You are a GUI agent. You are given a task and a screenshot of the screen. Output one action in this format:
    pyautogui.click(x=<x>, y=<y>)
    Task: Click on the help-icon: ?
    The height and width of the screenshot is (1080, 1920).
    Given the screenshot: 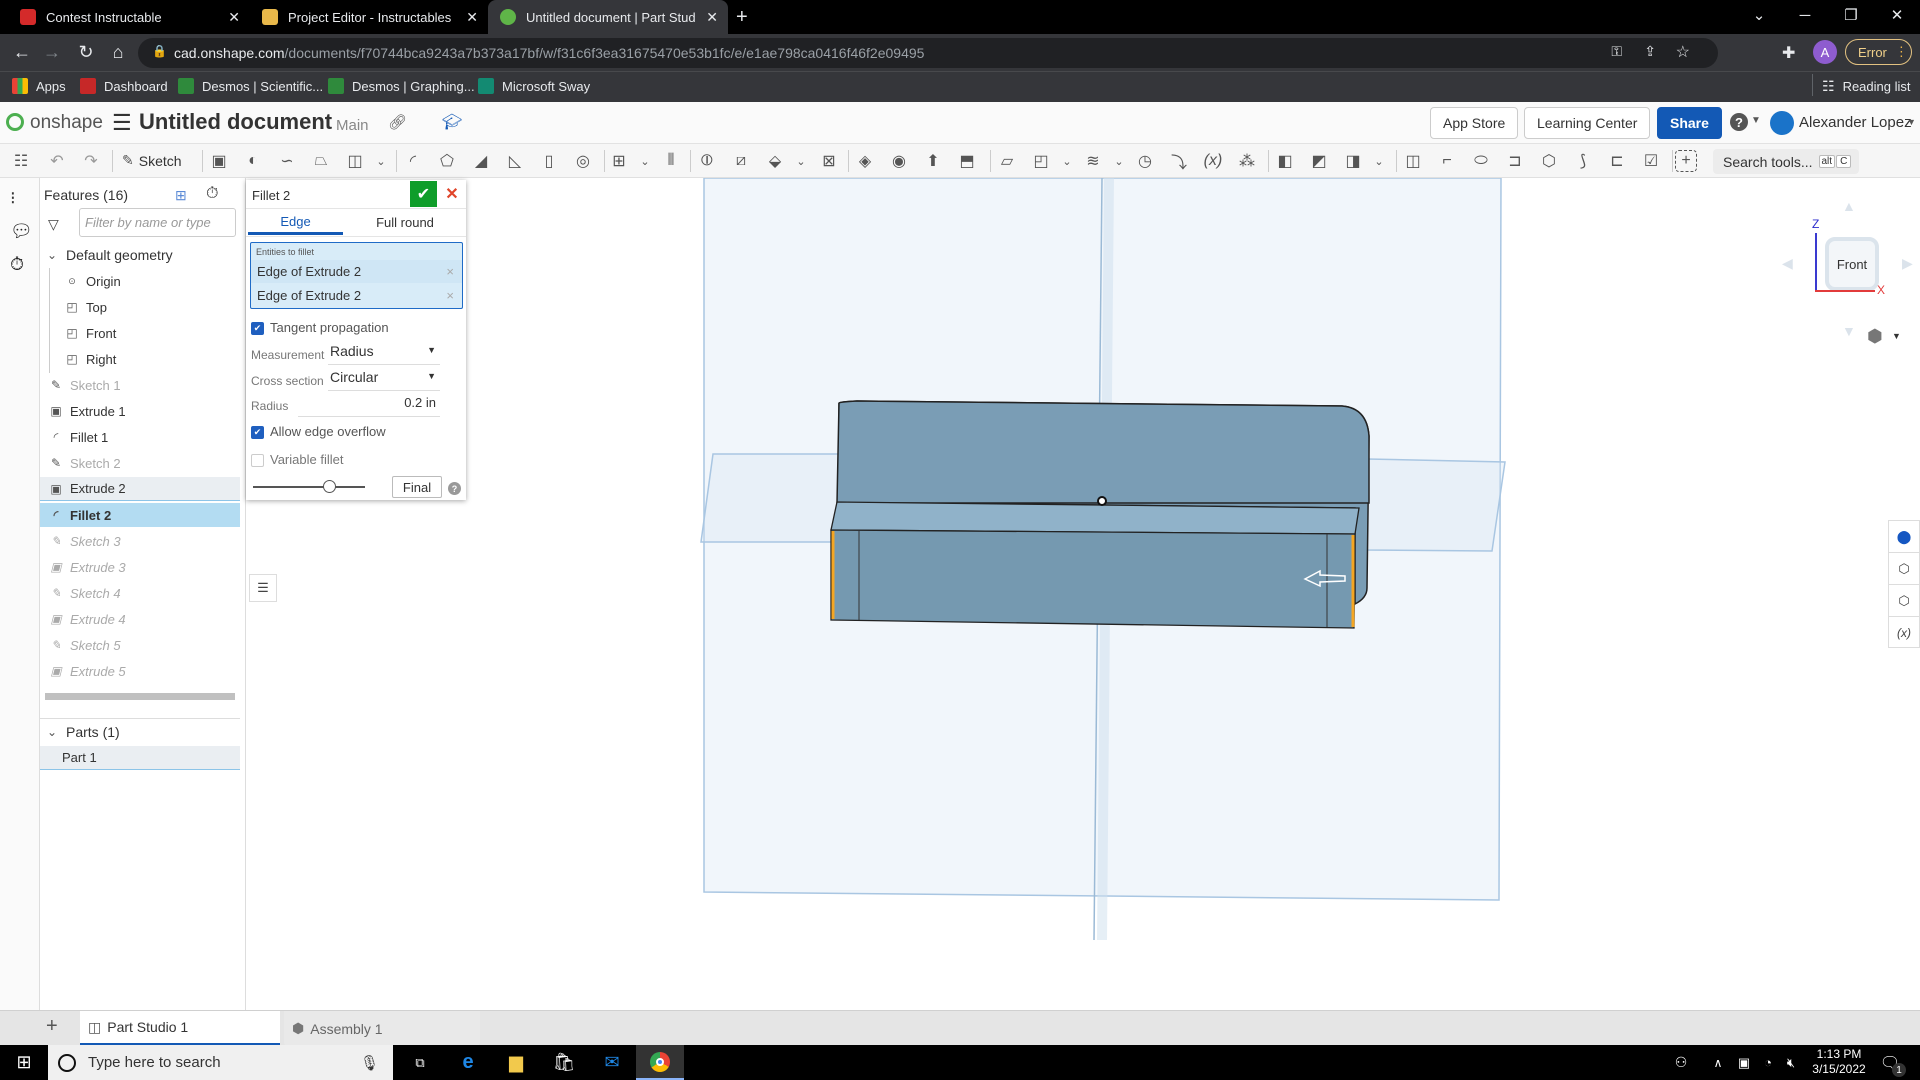 What is the action you would take?
    pyautogui.click(x=454, y=488)
    